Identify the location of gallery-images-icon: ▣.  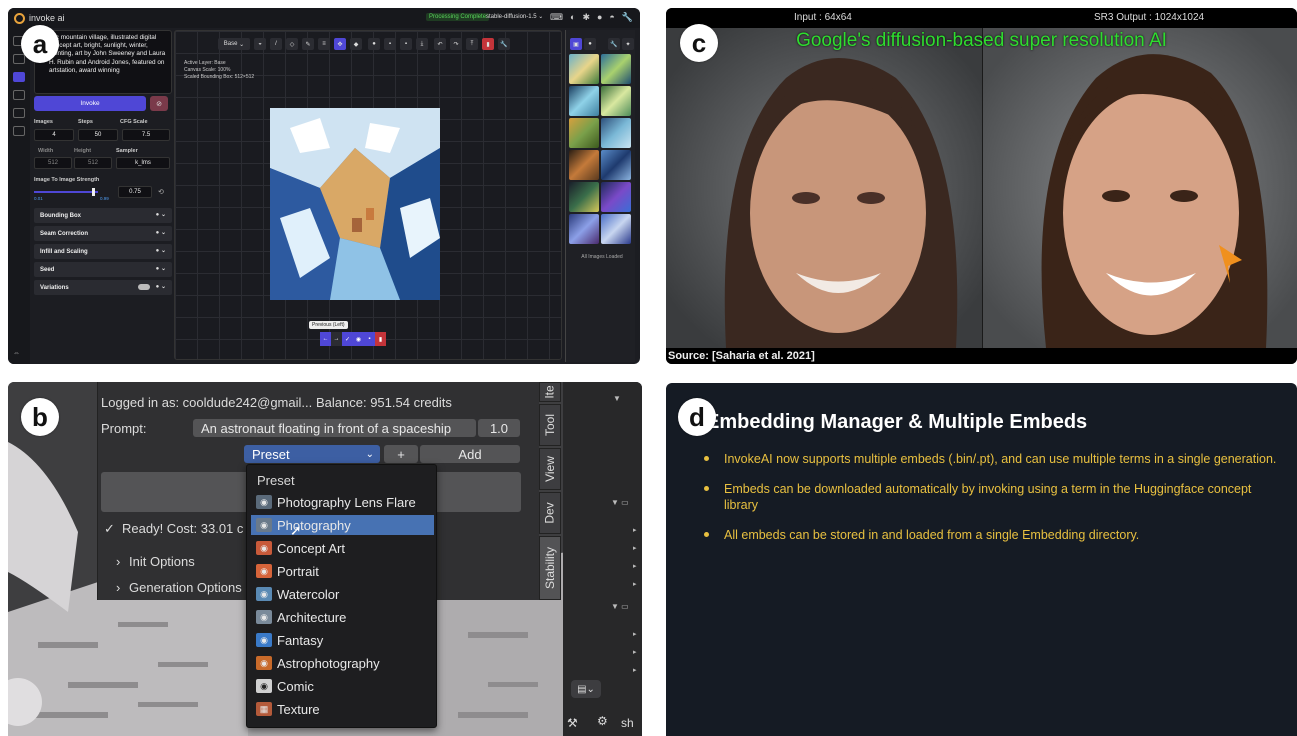
(576, 44).